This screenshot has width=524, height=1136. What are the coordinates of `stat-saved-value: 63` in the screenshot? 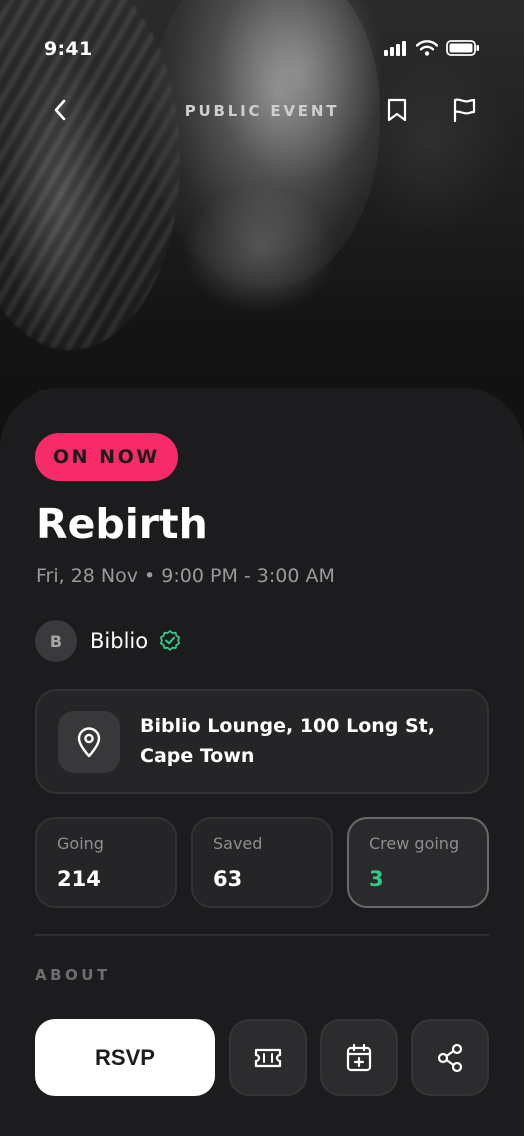 It's located at (228, 879).